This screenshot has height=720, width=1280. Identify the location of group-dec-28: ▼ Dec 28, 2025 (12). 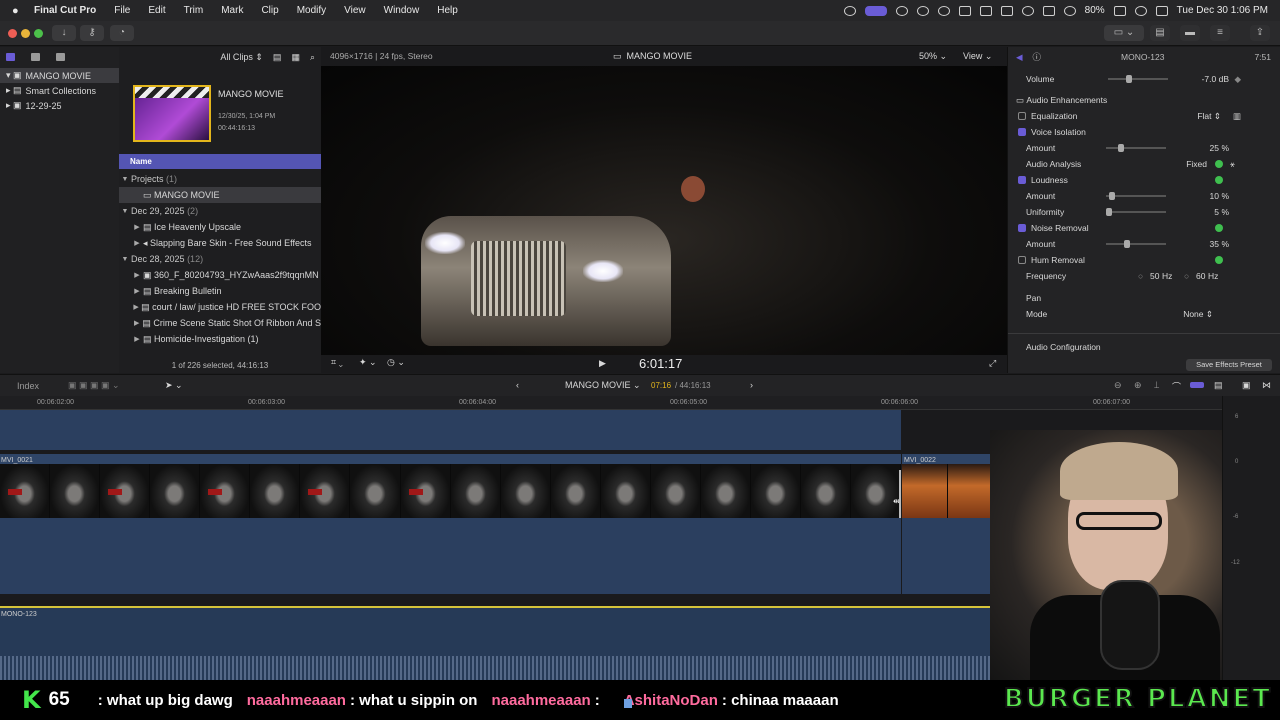
(220, 259).